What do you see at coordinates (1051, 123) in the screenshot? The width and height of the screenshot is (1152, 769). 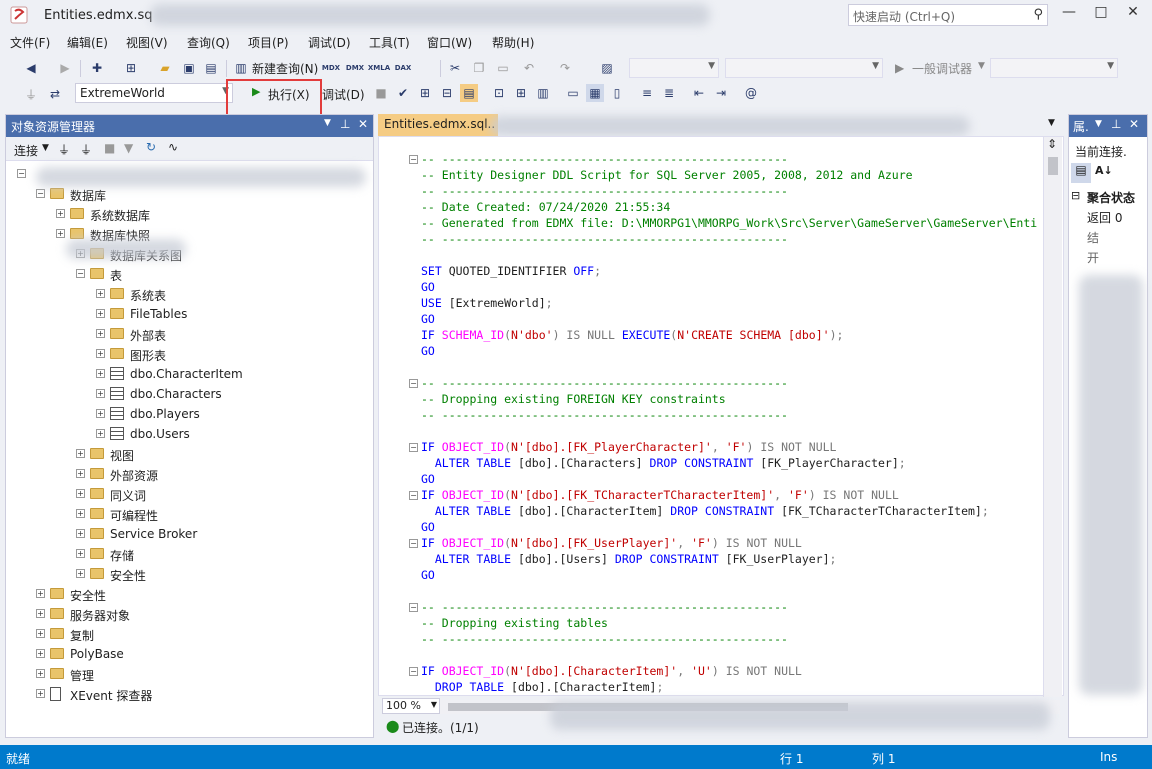 I see `tab-list-dropdown-icon: ▼` at bounding box center [1051, 123].